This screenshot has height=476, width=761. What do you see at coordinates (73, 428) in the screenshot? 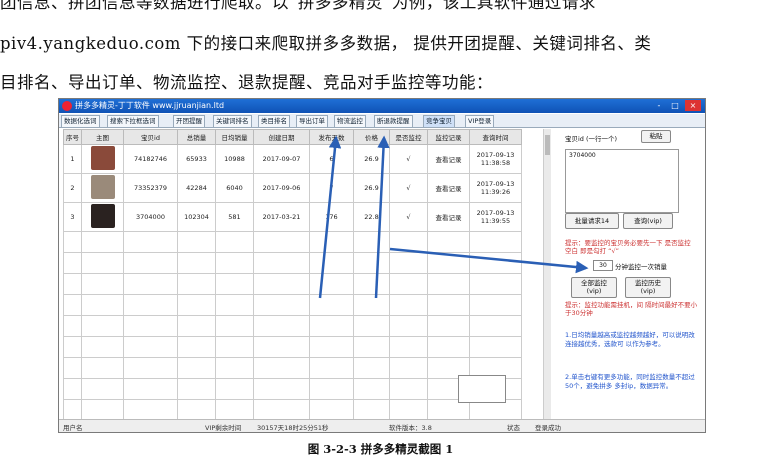
I see `user-label: 用户名` at bounding box center [73, 428].